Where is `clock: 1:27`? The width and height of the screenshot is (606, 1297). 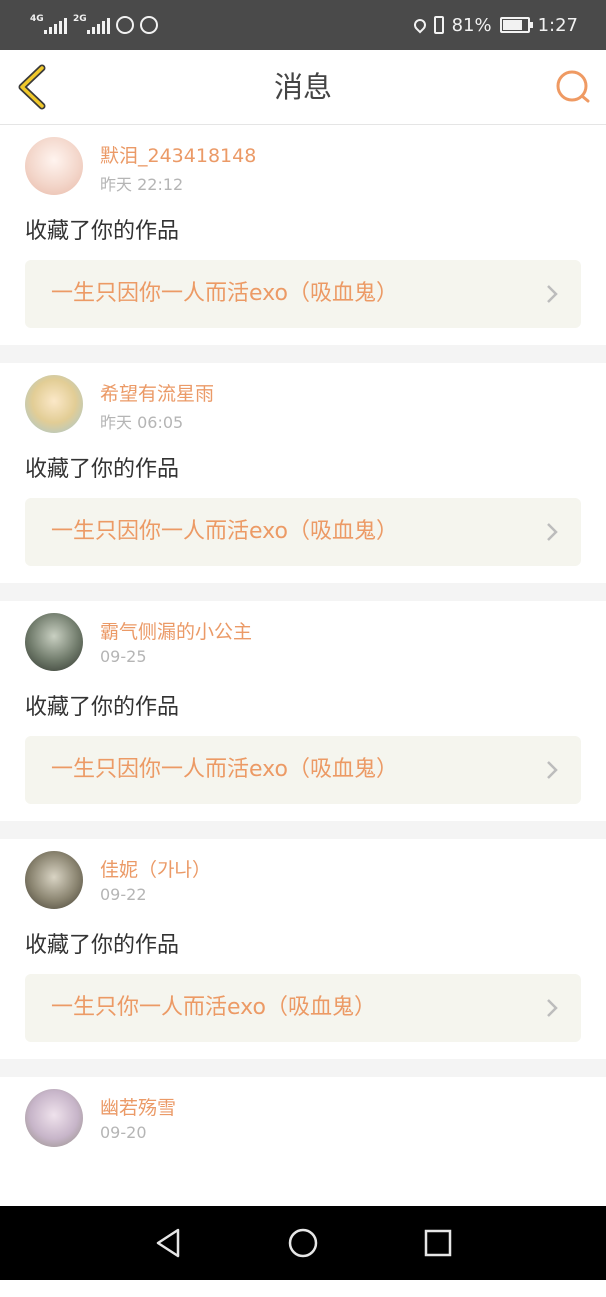 clock: 1:27 is located at coordinates (557, 25).